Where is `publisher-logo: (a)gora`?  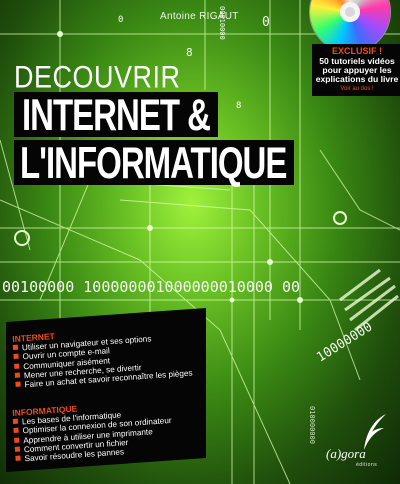
publisher-logo: (a)gora is located at coordinates (346, 453).